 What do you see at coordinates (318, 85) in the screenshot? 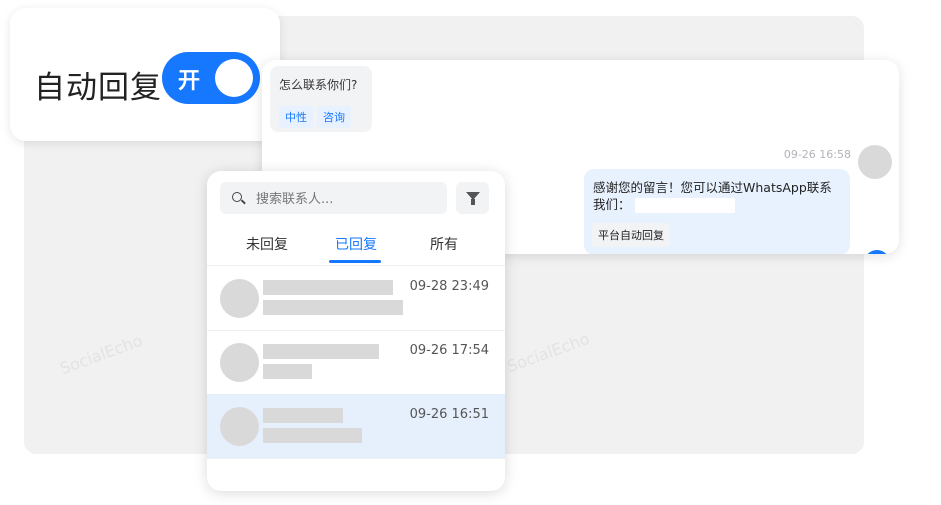
I see `incoming-message-text: 怎么联系你们?` at bounding box center [318, 85].